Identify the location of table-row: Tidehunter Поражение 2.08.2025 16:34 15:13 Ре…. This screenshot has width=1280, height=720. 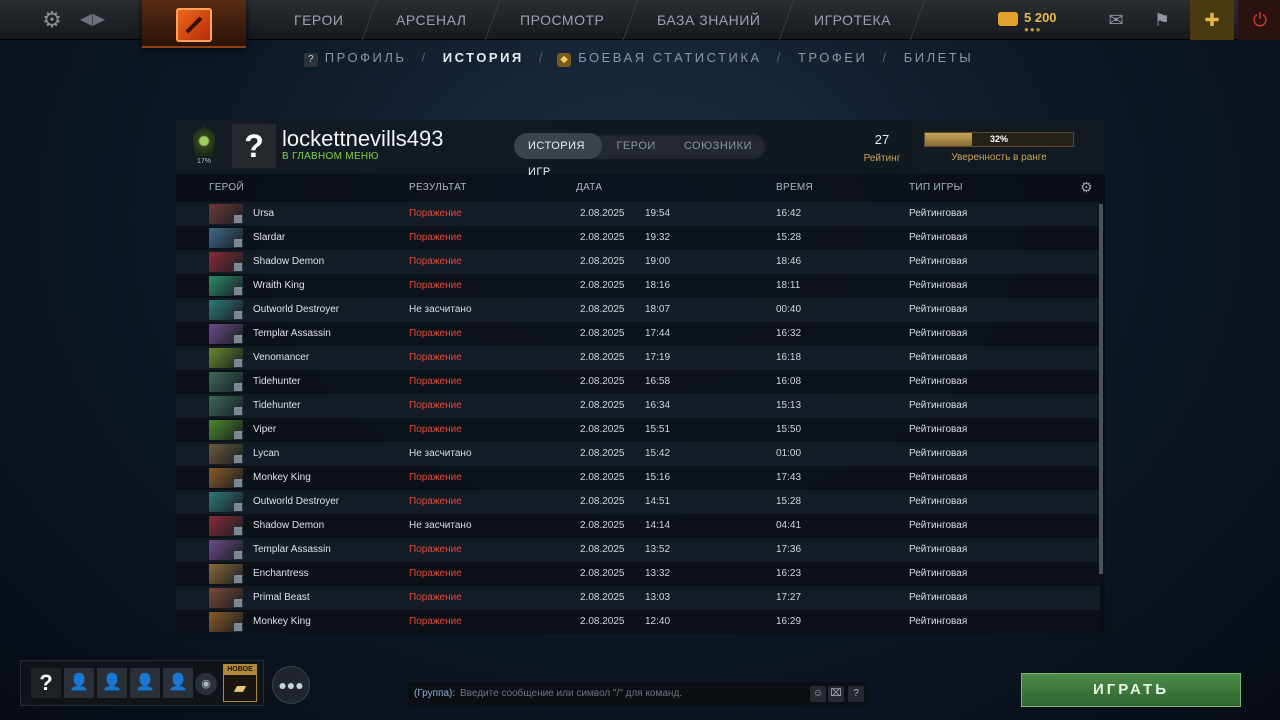
(638, 406).